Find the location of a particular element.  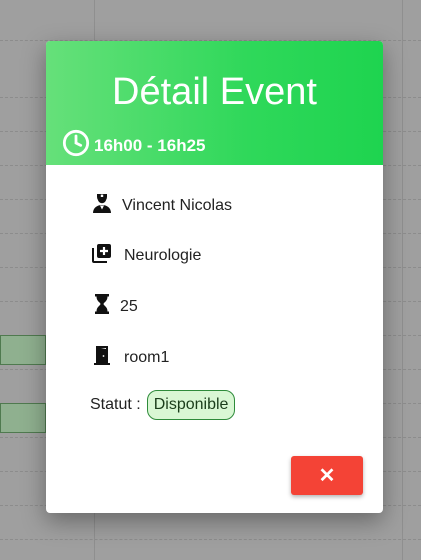

clock-icon is located at coordinates (76, 145).